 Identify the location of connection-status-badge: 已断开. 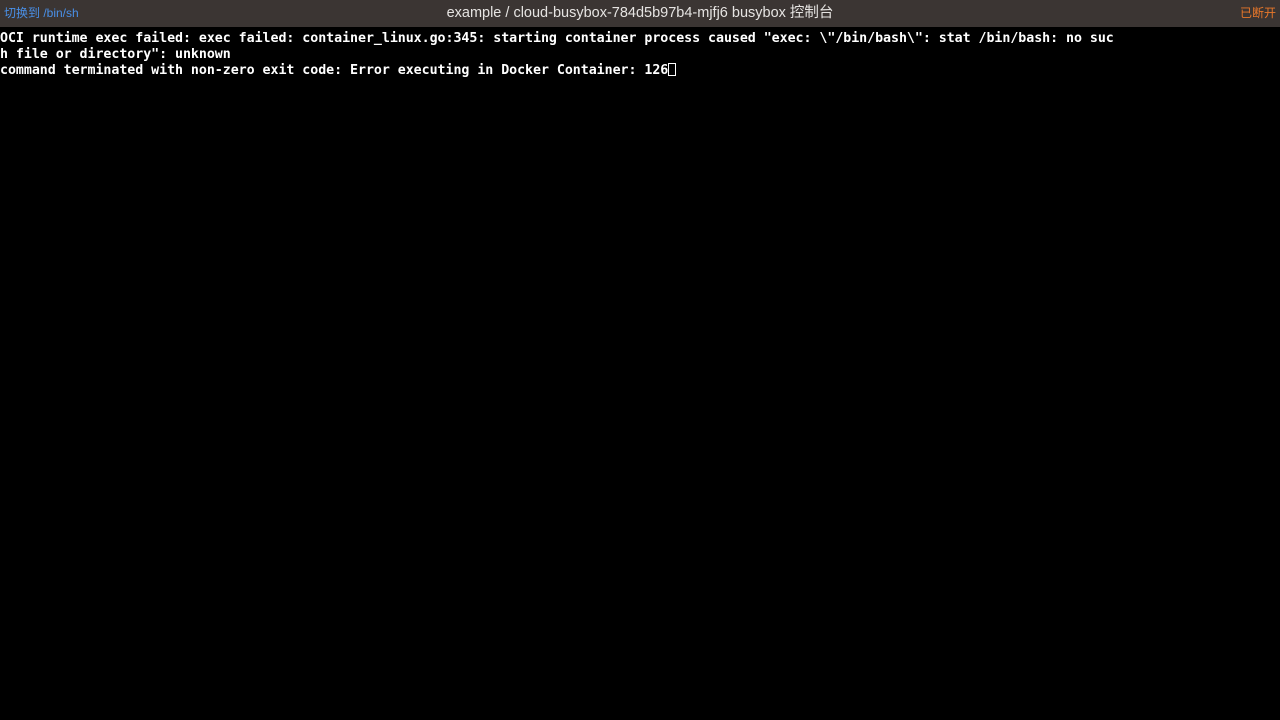
(1257, 13).